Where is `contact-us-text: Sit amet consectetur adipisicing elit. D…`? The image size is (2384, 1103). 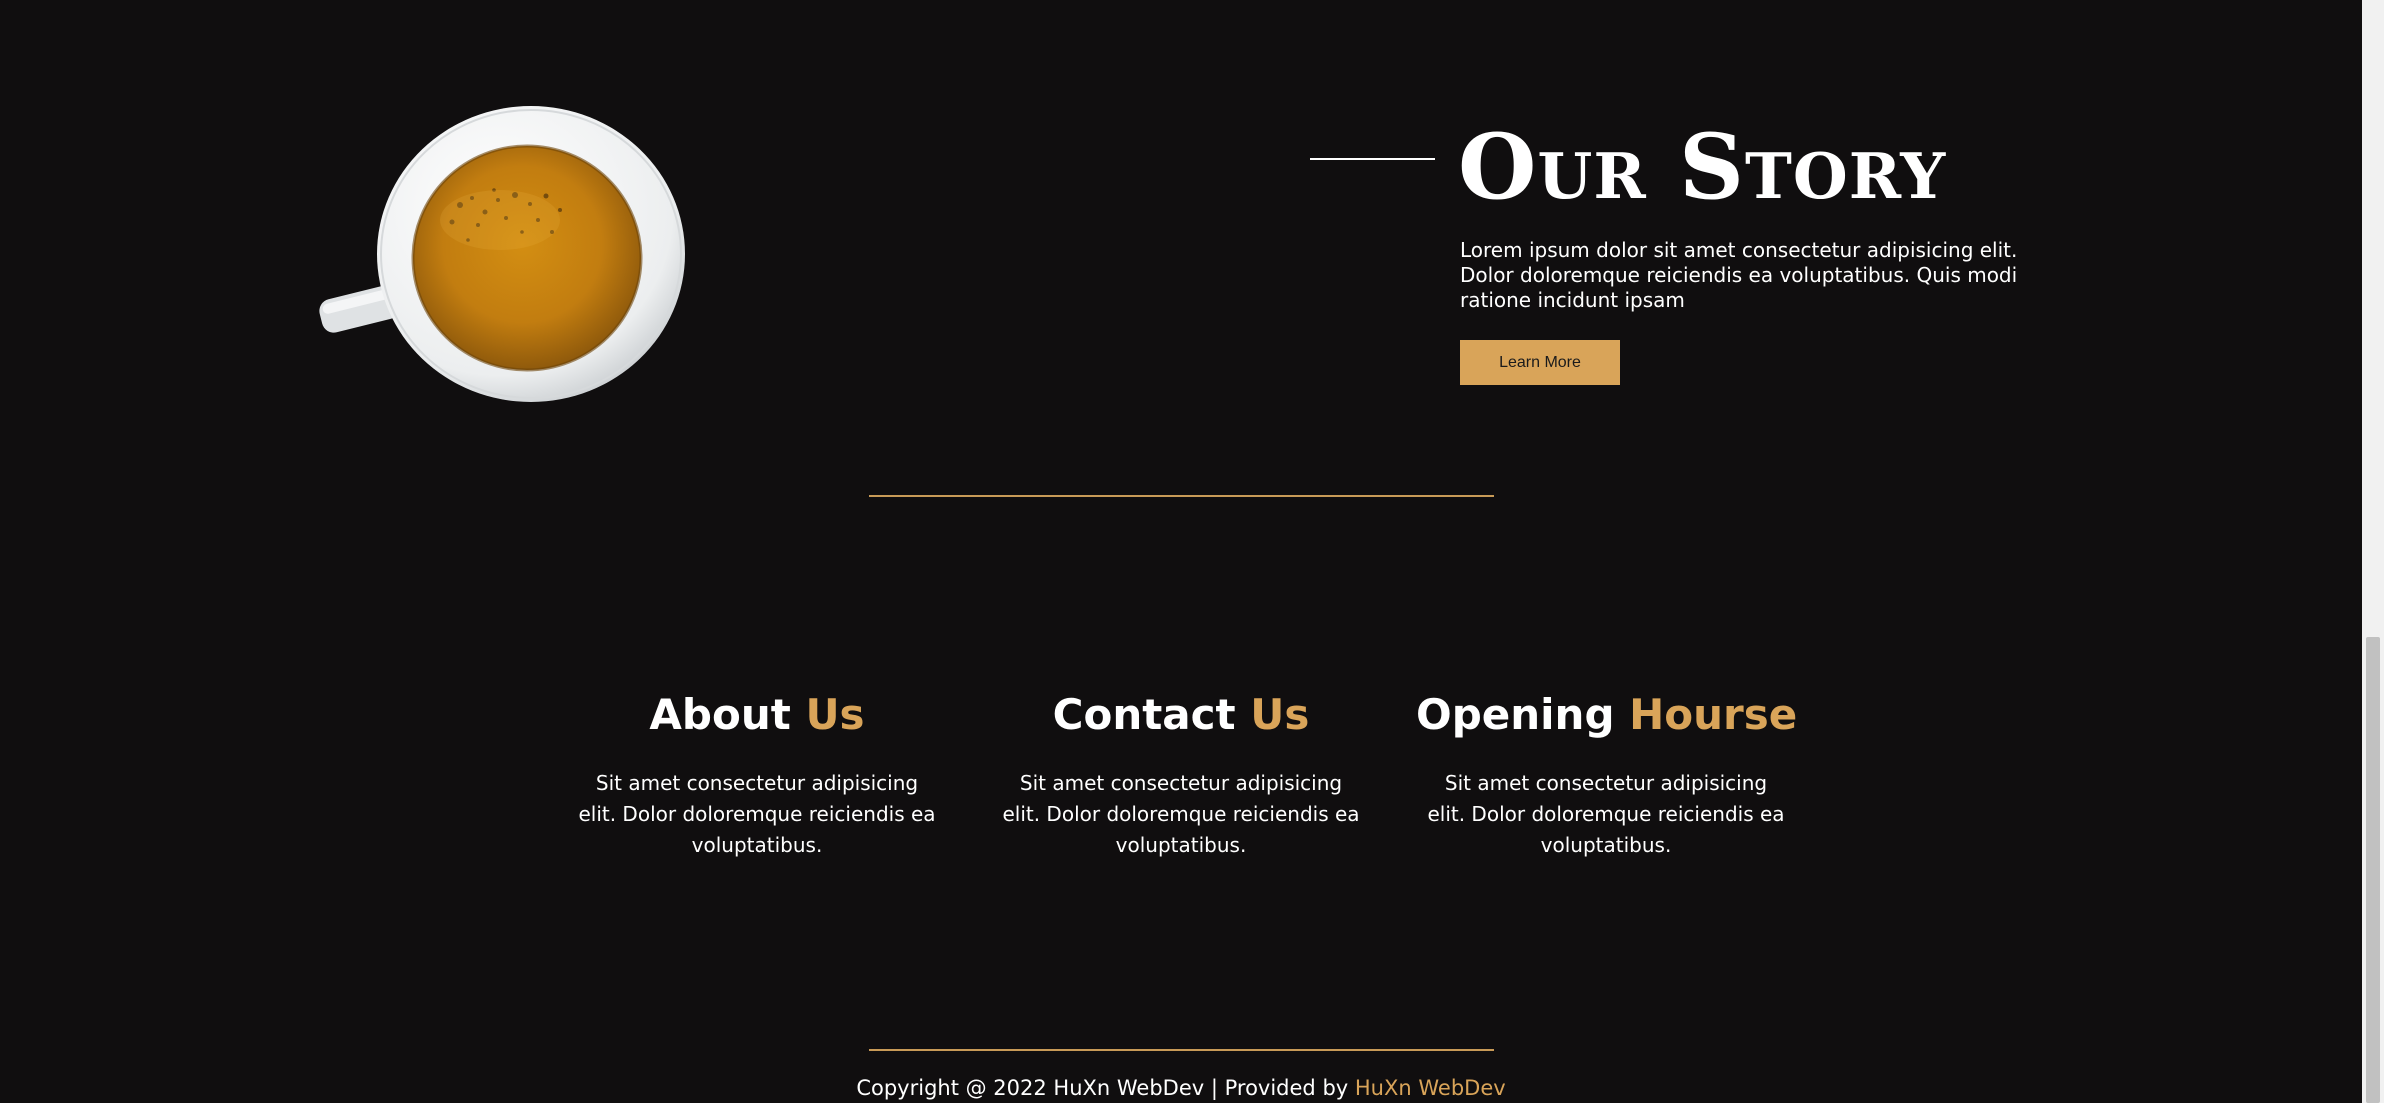
contact-us-text: Sit amet consectetur adipisicing elit. D… is located at coordinates (1181, 814).